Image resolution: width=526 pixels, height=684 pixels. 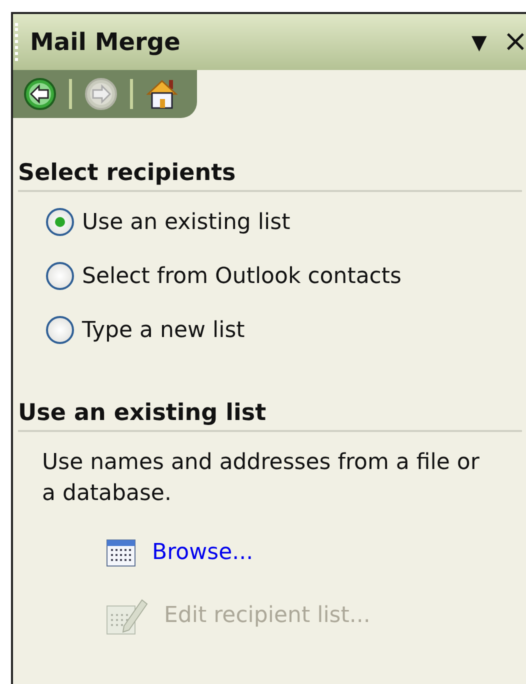 What do you see at coordinates (186, 222) in the screenshot?
I see `radio-label: Use an existing list` at bounding box center [186, 222].